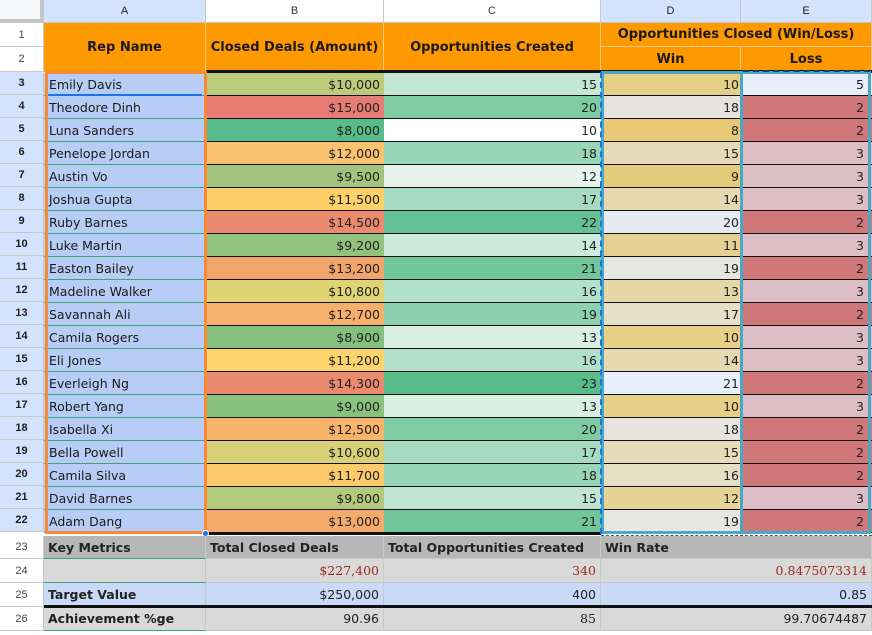 The image size is (872, 635). Describe the element at coordinates (295, 360) in the screenshot. I see `closed-deals-cell: $11,200` at that location.